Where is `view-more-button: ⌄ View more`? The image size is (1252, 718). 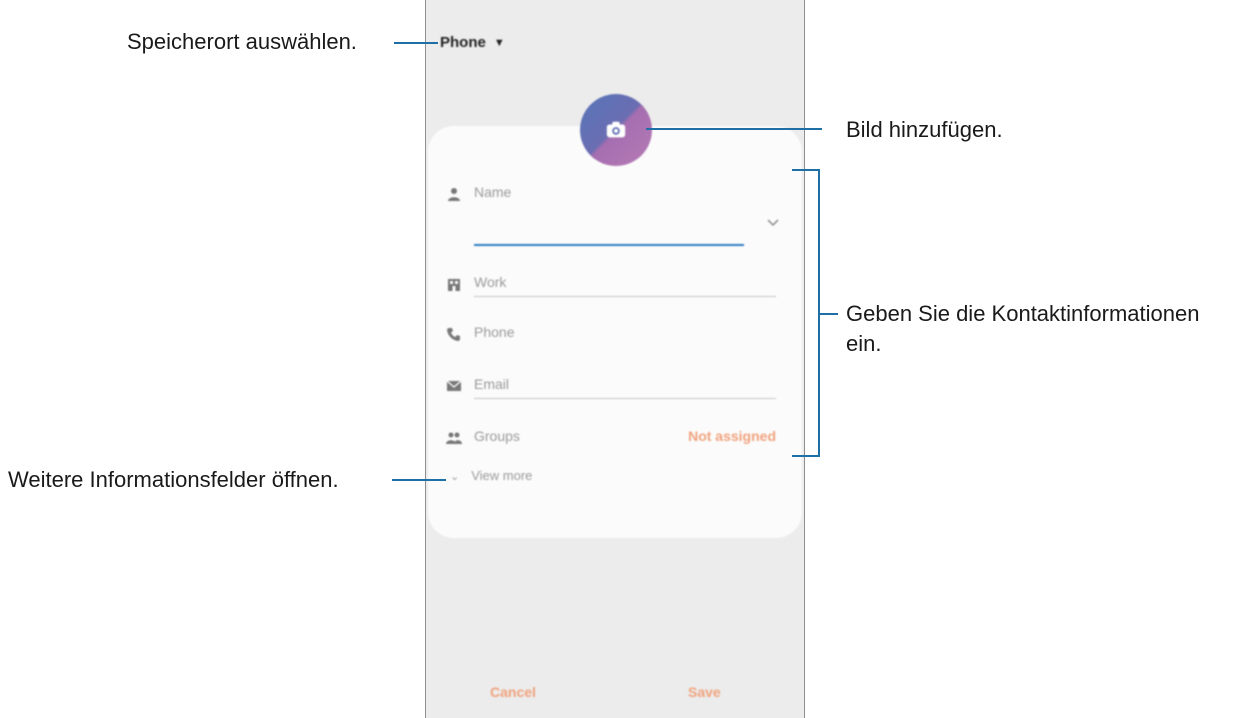 view-more-button: ⌄ View more is located at coordinates (491, 475).